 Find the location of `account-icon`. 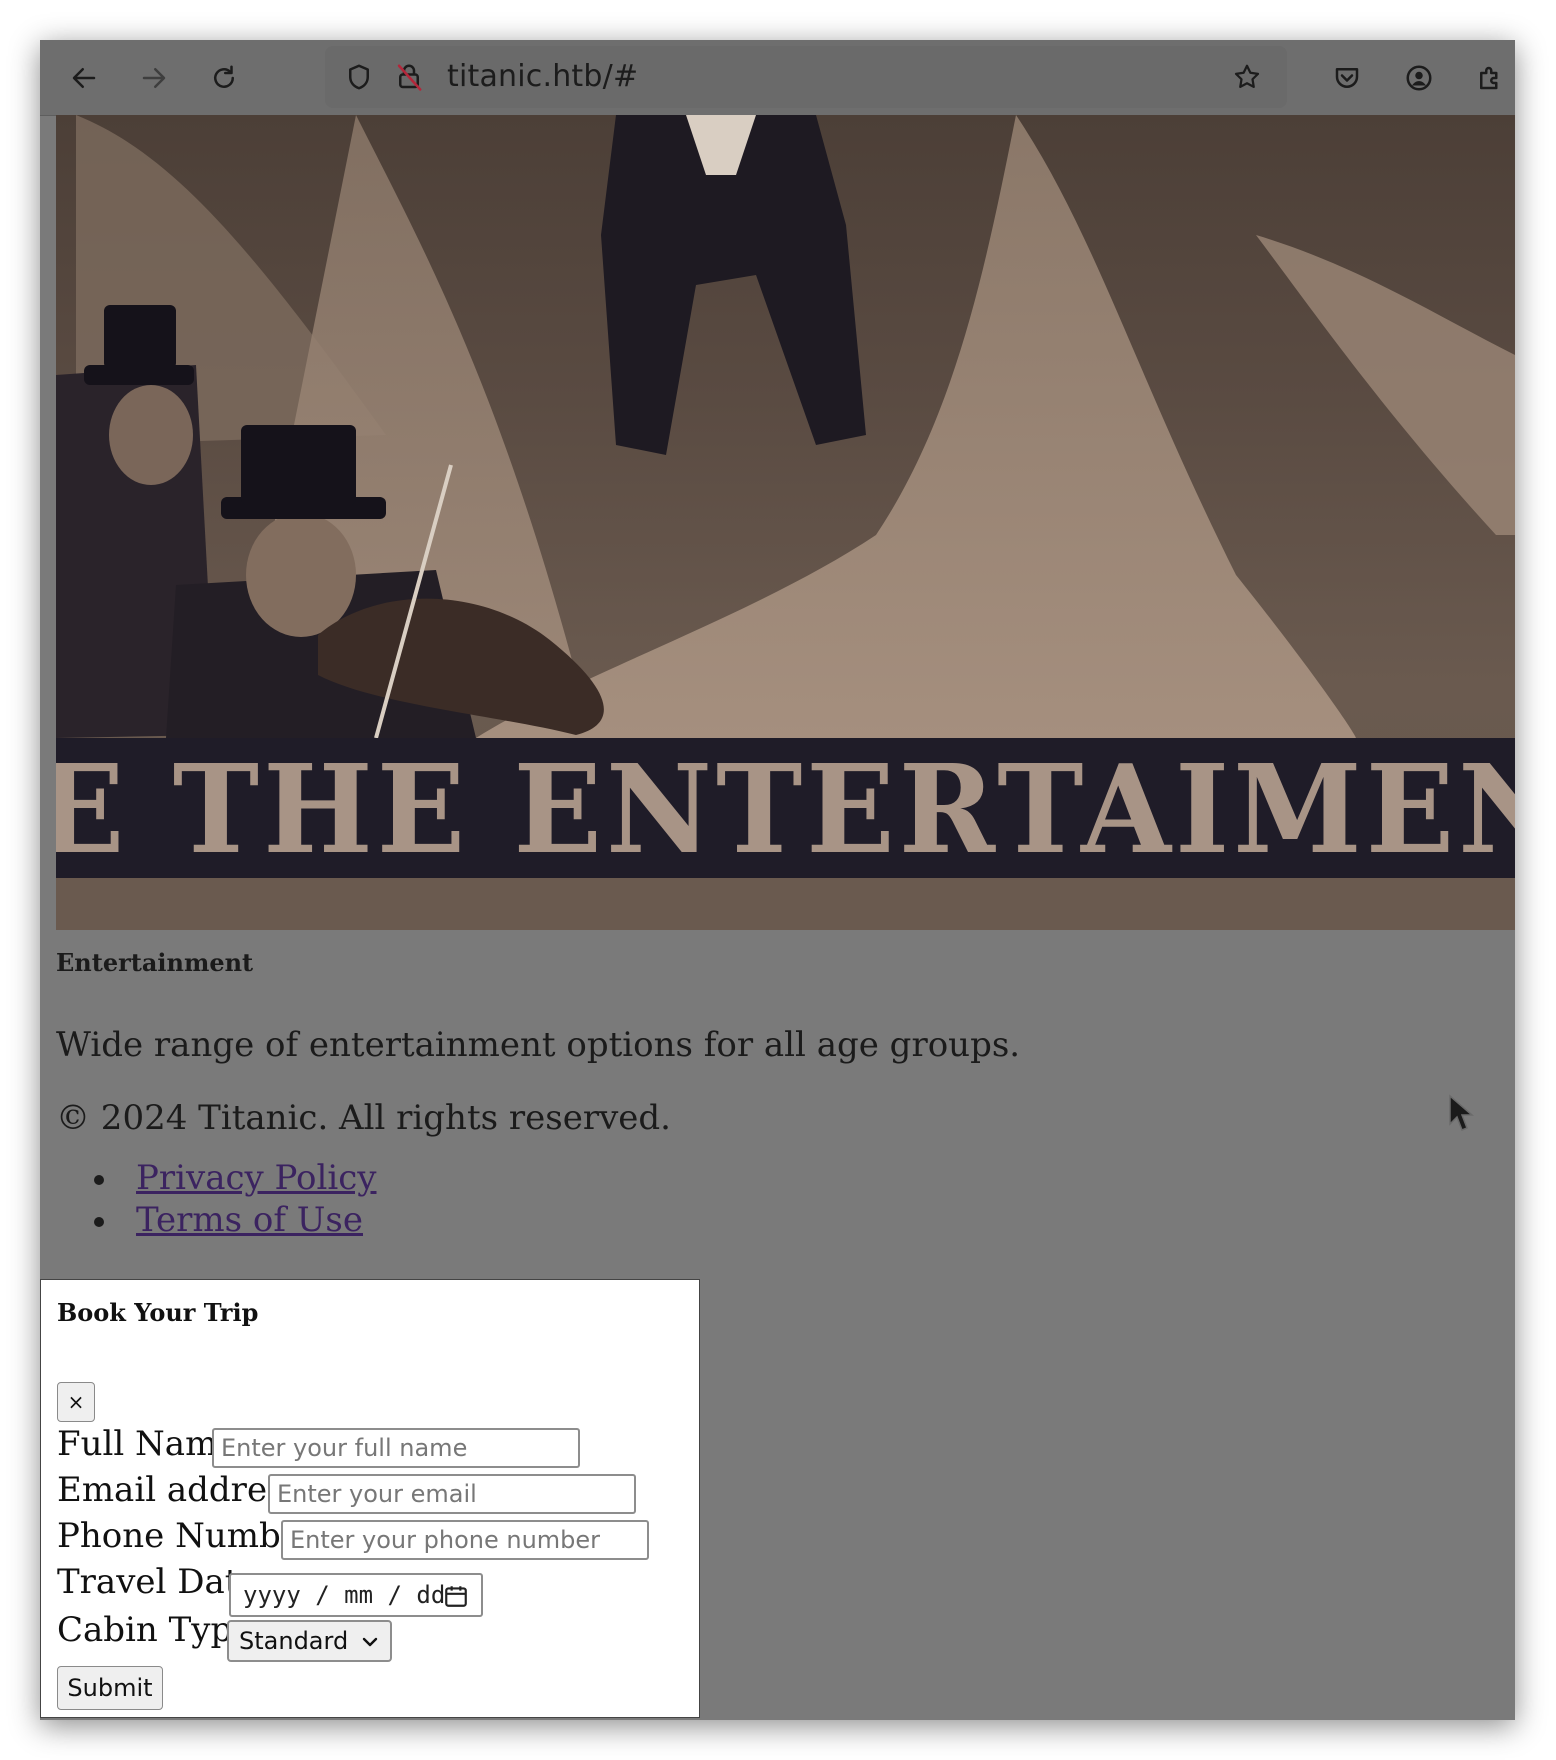

account-icon is located at coordinates (1419, 78).